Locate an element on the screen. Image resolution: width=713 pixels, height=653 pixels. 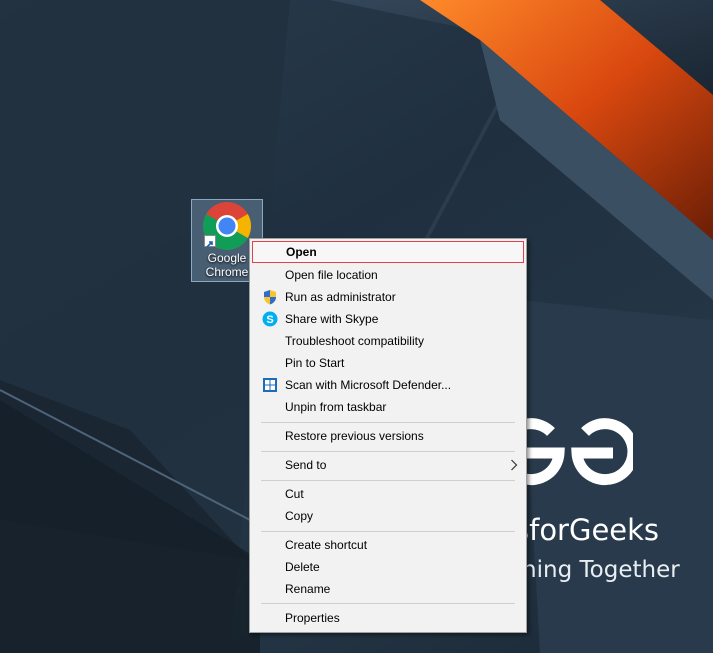
menu-item-label: Rename is located at coordinates (308, 589).